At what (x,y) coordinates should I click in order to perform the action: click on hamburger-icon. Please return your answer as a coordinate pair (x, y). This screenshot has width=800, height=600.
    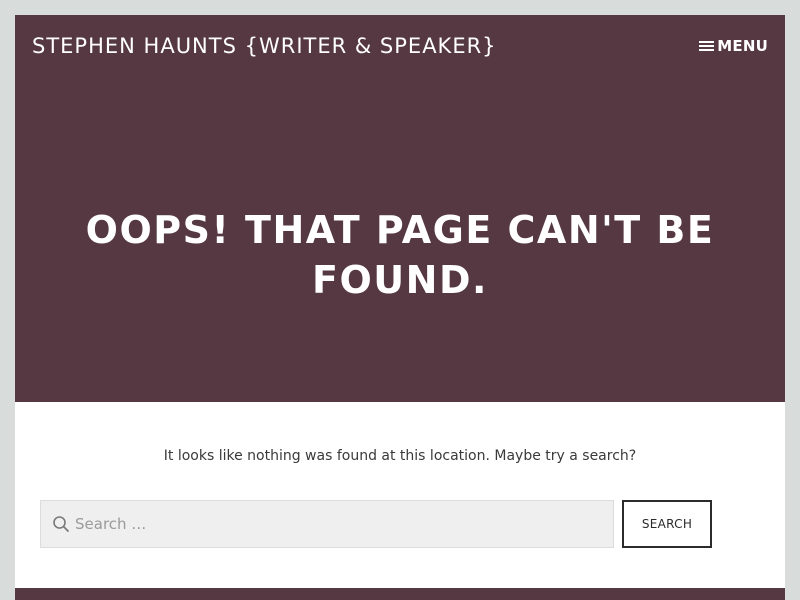
    Looking at the image, I should click on (707, 46).